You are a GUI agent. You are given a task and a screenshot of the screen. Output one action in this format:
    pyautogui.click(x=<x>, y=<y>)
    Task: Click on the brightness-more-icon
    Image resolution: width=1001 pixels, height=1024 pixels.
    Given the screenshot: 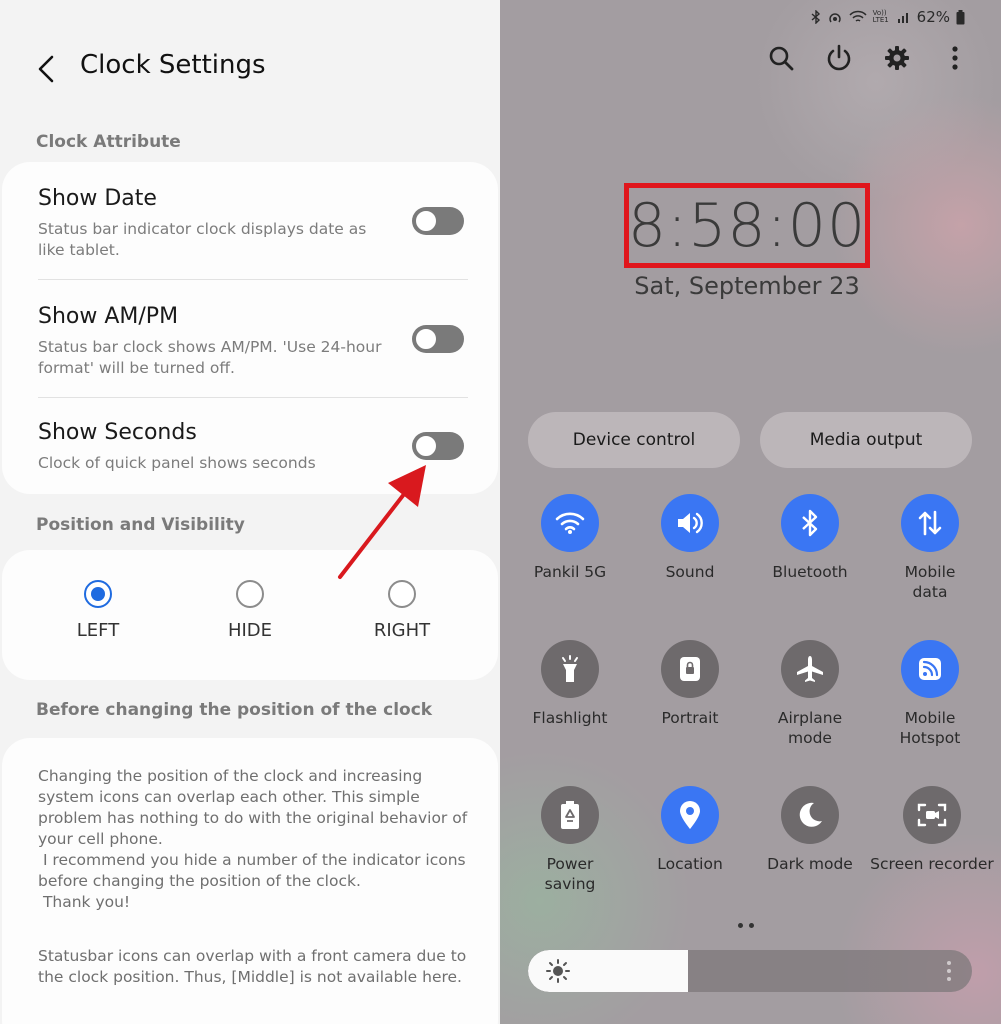 What is the action you would take?
    pyautogui.click(x=949, y=971)
    